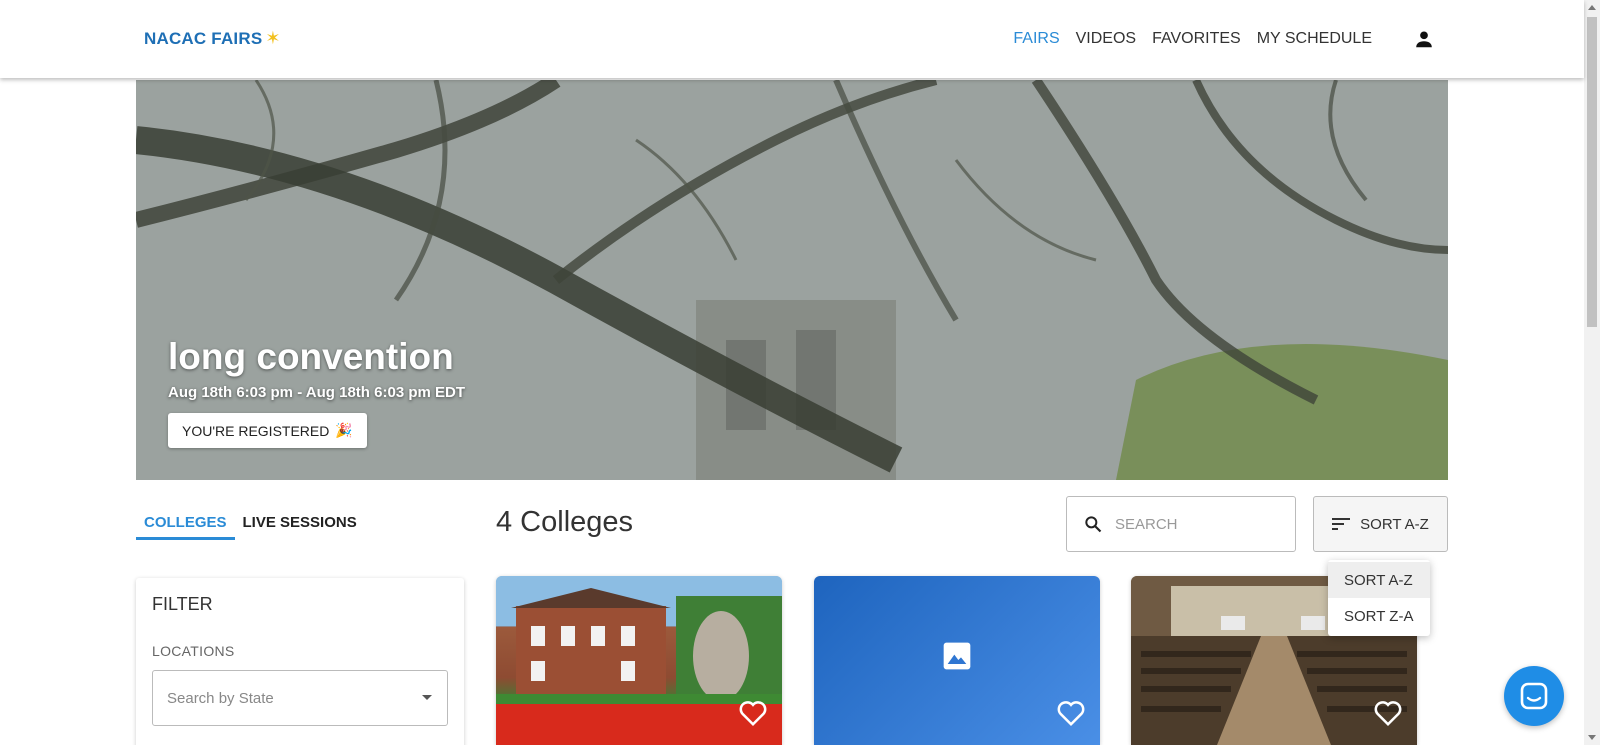  Describe the element at coordinates (1379, 616) in the screenshot. I see `sort-option-z-a: SORT Z-A` at that location.